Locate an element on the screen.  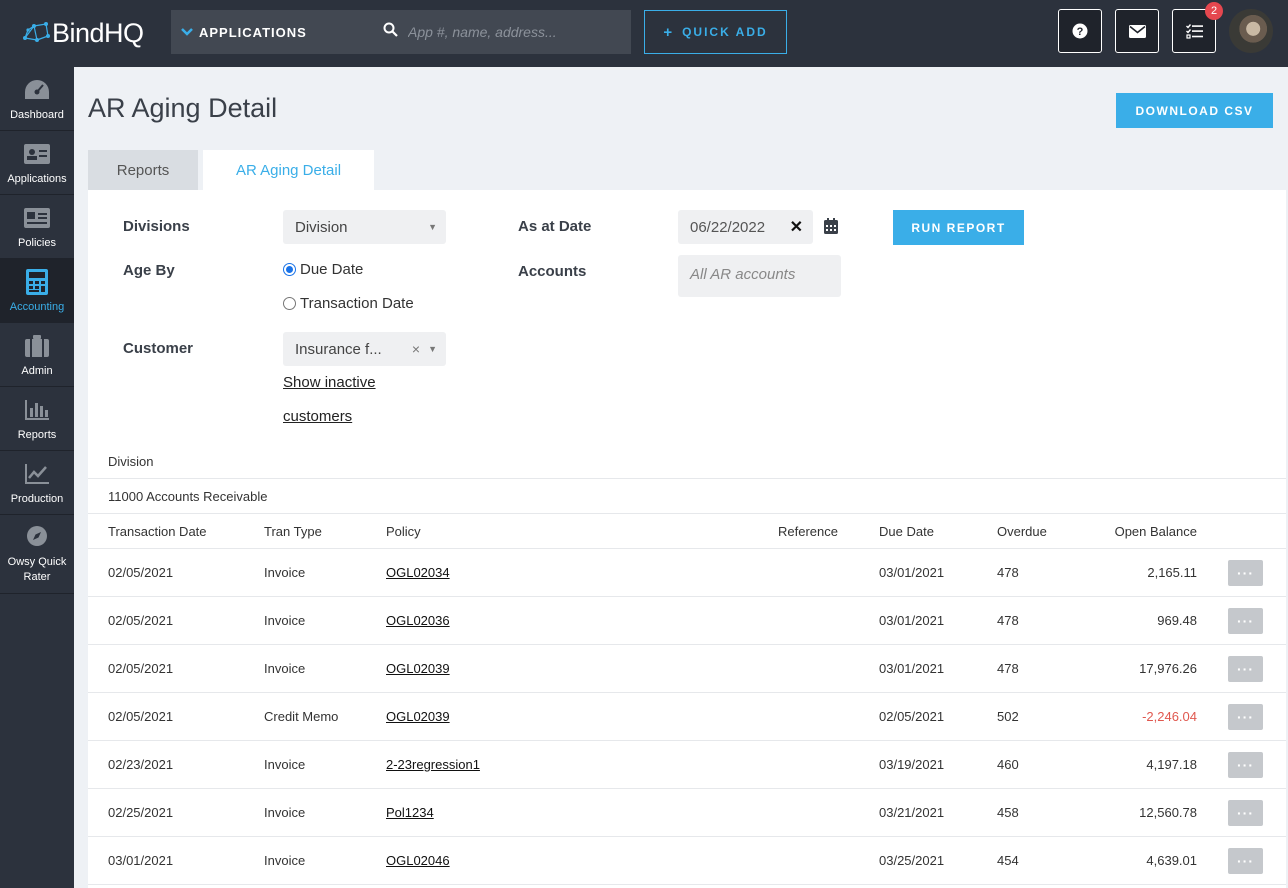
quick-add-button: + QUICK ADD is located at coordinates (715, 32).